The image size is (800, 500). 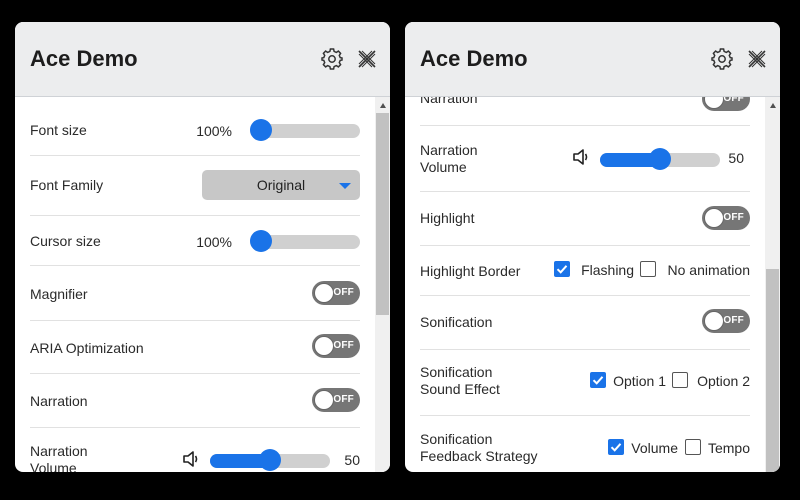 What do you see at coordinates (479, 447) in the screenshot?
I see `feedback-strategy-label: Sonification Feedback Strategy` at bounding box center [479, 447].